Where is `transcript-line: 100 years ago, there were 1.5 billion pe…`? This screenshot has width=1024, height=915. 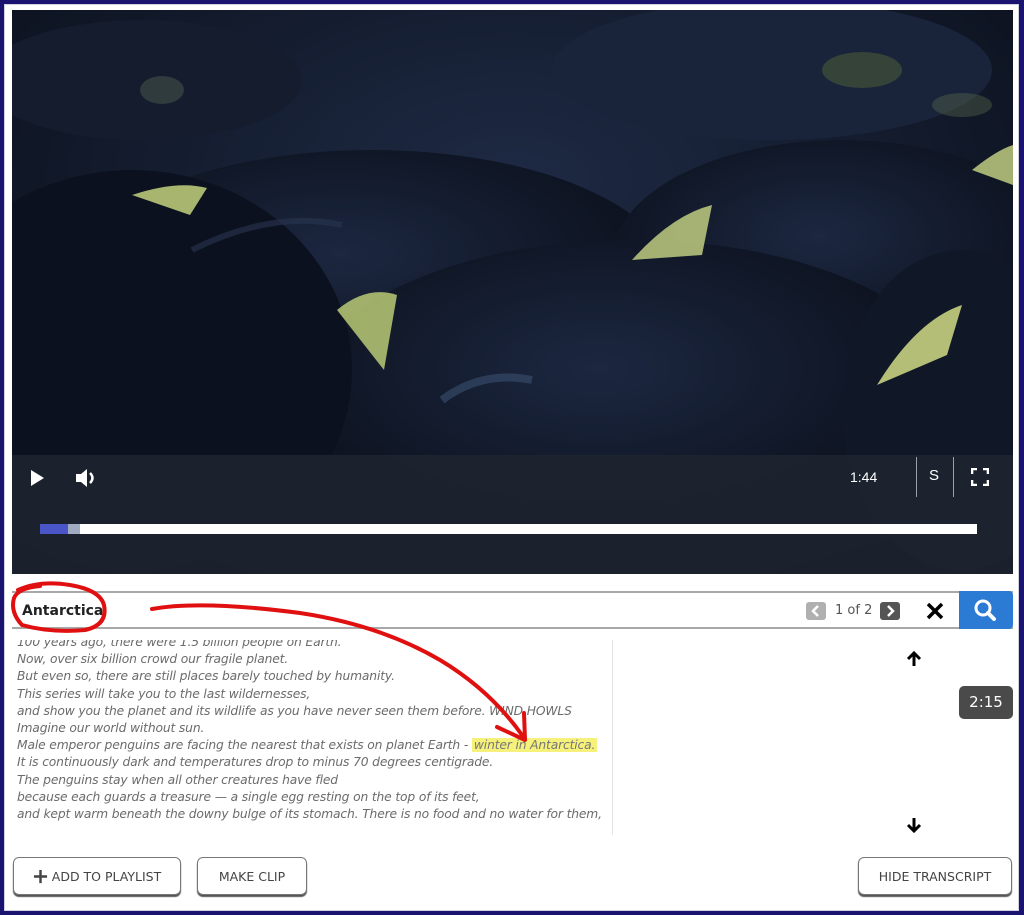
transcript-line: 100 years ago, there were 1.5 billion pe… is located at coordinates (307, 645).